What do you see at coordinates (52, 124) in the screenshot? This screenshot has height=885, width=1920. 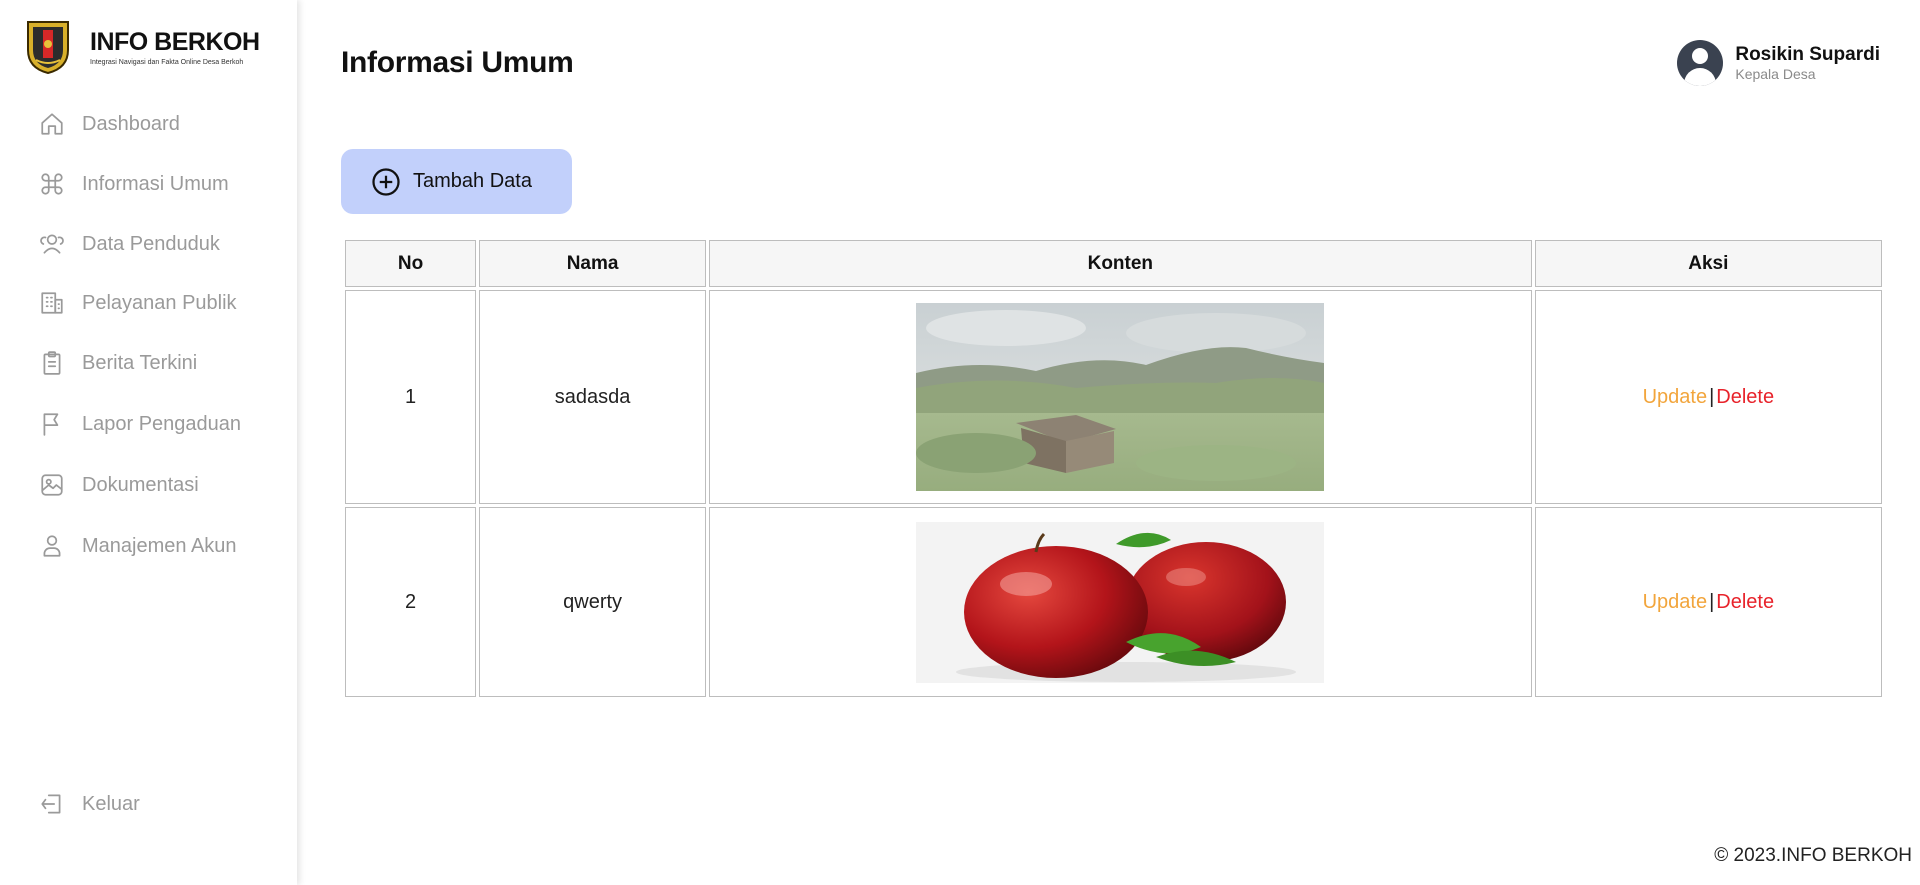 I see `home-icon` at bounding box center [52, 124].